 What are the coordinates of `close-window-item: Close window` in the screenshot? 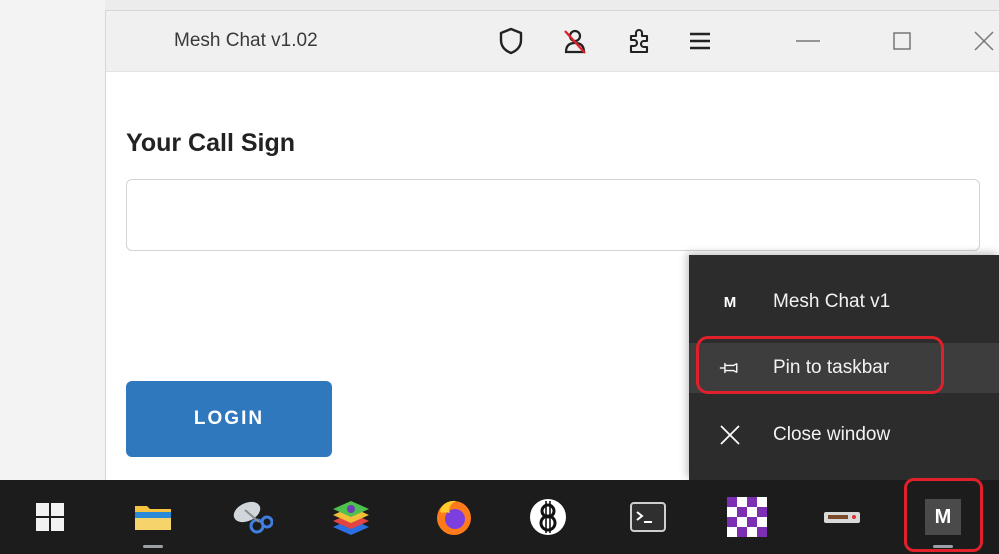 It's located at (844, 435).